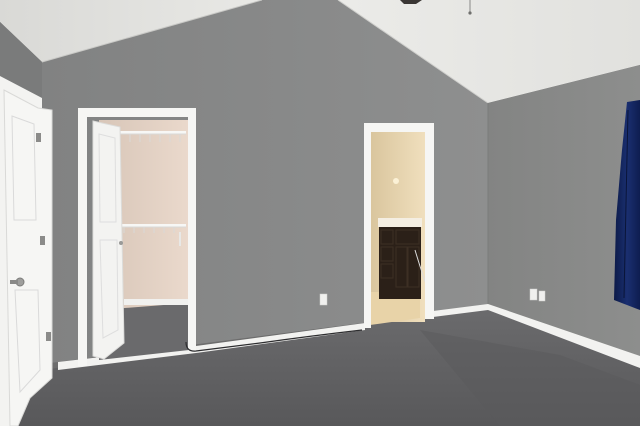  What do you see at coordinates (400, 263) in the screenshot?
I see `bathroom-vanity` at bounding box center [400, 263].